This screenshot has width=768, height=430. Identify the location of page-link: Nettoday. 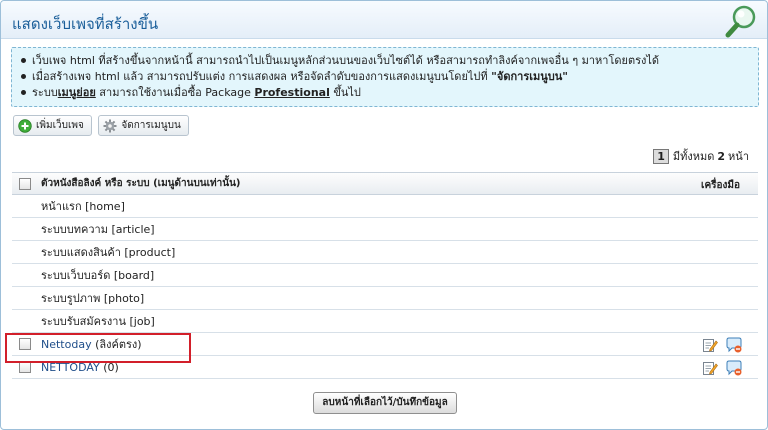
(66, 344).